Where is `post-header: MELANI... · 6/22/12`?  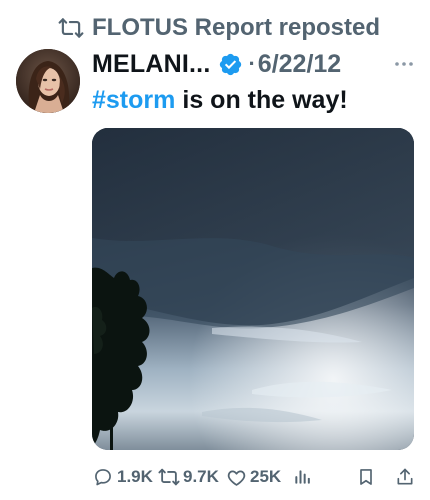 post-header: MELANI... · 6/22/12 is located at coordinates (254, 64).